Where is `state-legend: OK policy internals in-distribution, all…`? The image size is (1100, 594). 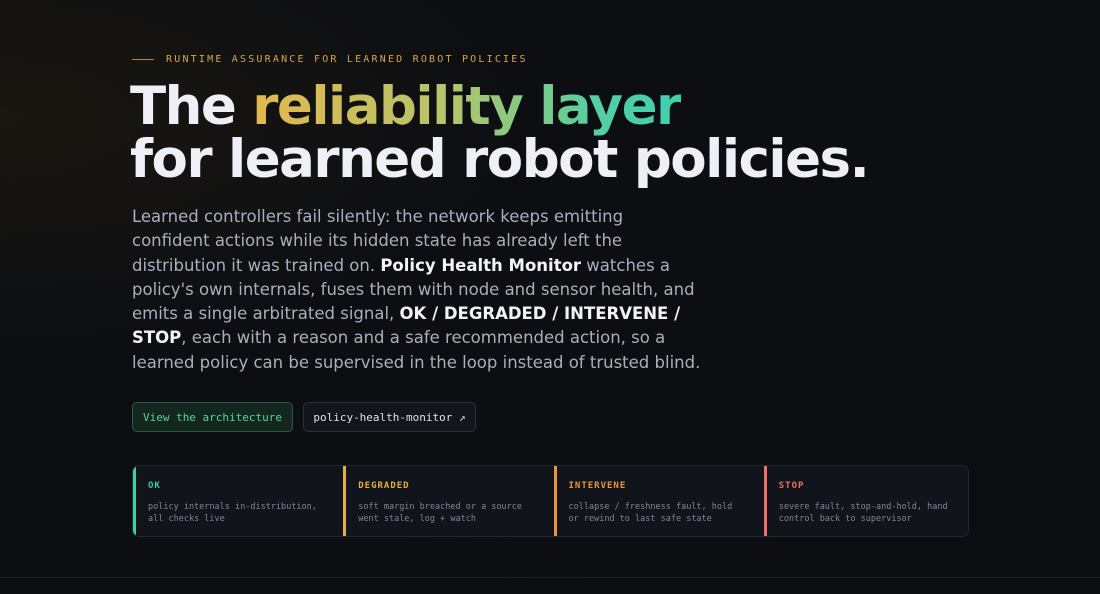 state-legend: OK policy internals in-distribution, all… is located at coordinates (550, 501).